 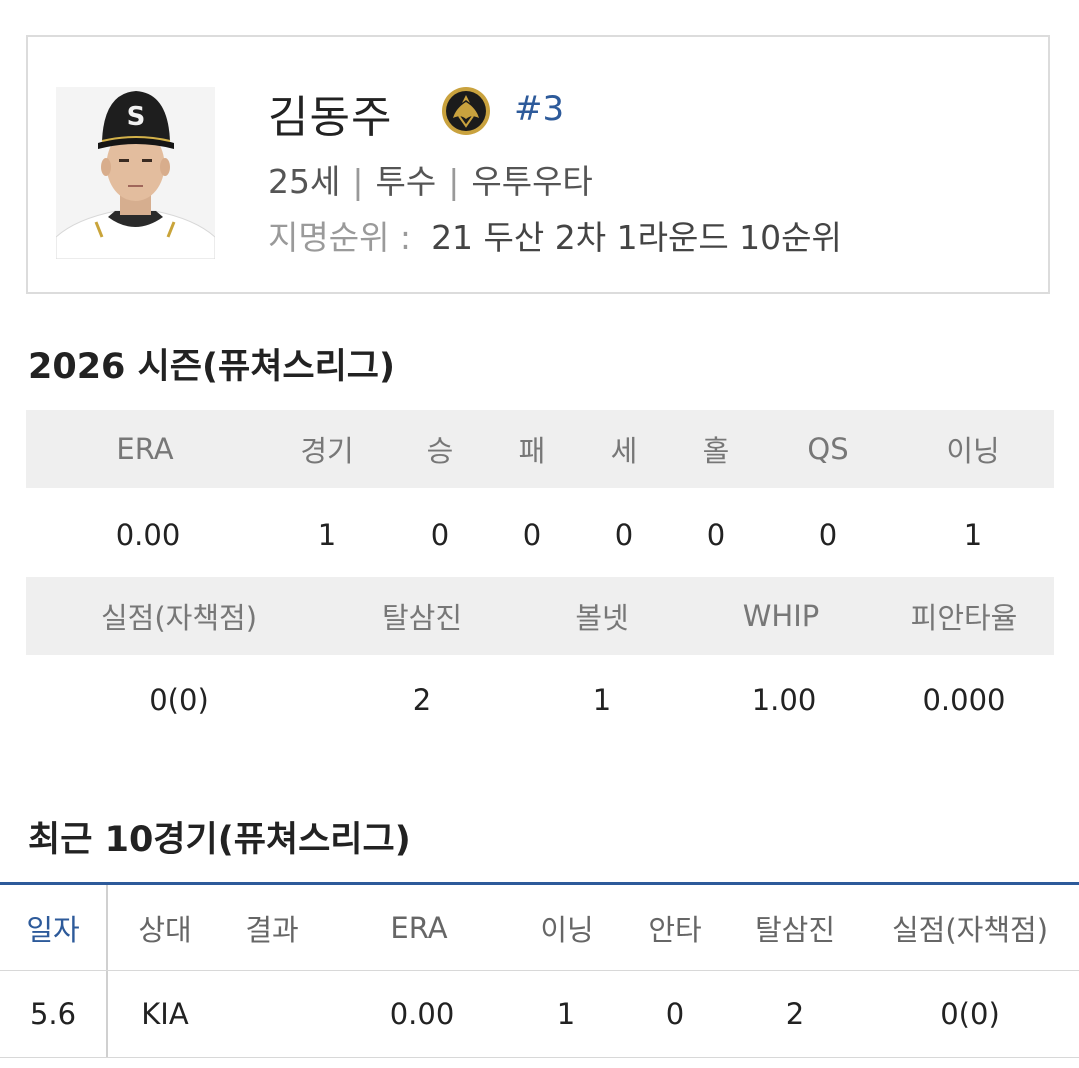 What do you see at coordinates (970, 927) in the screenshot?
I see `column-header-runs: 실점(자책점)` at bounding box center [970, 927].